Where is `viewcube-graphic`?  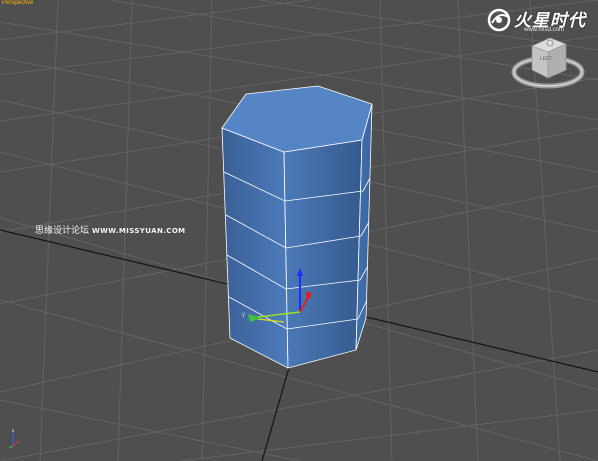 viewcube-graphic is located at coordinates (548, 63).